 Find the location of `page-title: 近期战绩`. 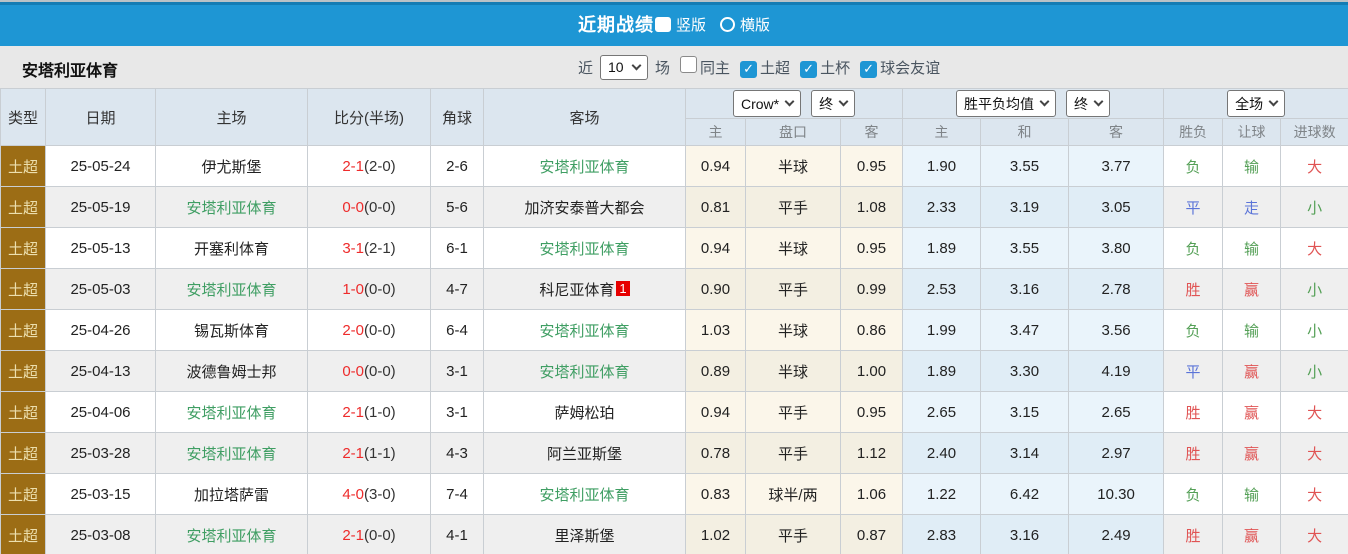

page-title: 近期战绩 is located at coordinates (615, 25).